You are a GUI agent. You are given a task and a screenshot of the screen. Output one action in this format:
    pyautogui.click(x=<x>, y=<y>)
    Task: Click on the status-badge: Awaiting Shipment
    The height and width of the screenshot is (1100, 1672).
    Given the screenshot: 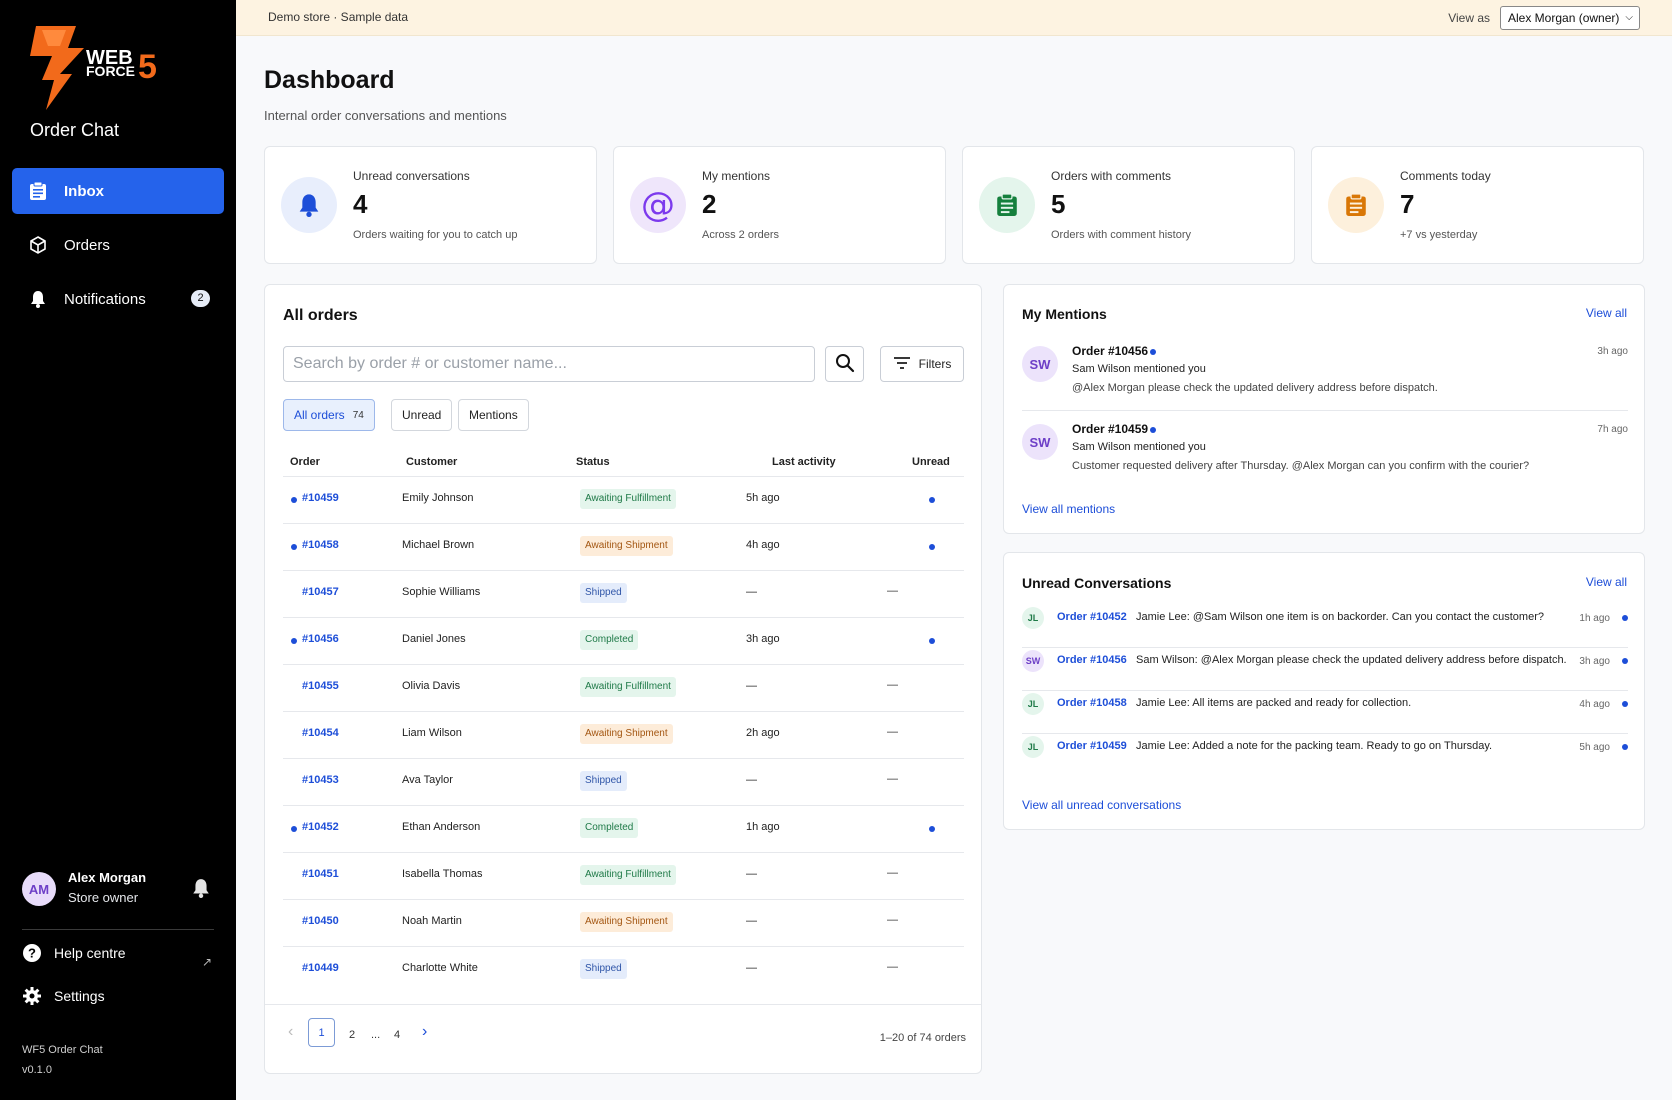 What is the action you would take?
    pyautogui.click(x=626, y=922)
    